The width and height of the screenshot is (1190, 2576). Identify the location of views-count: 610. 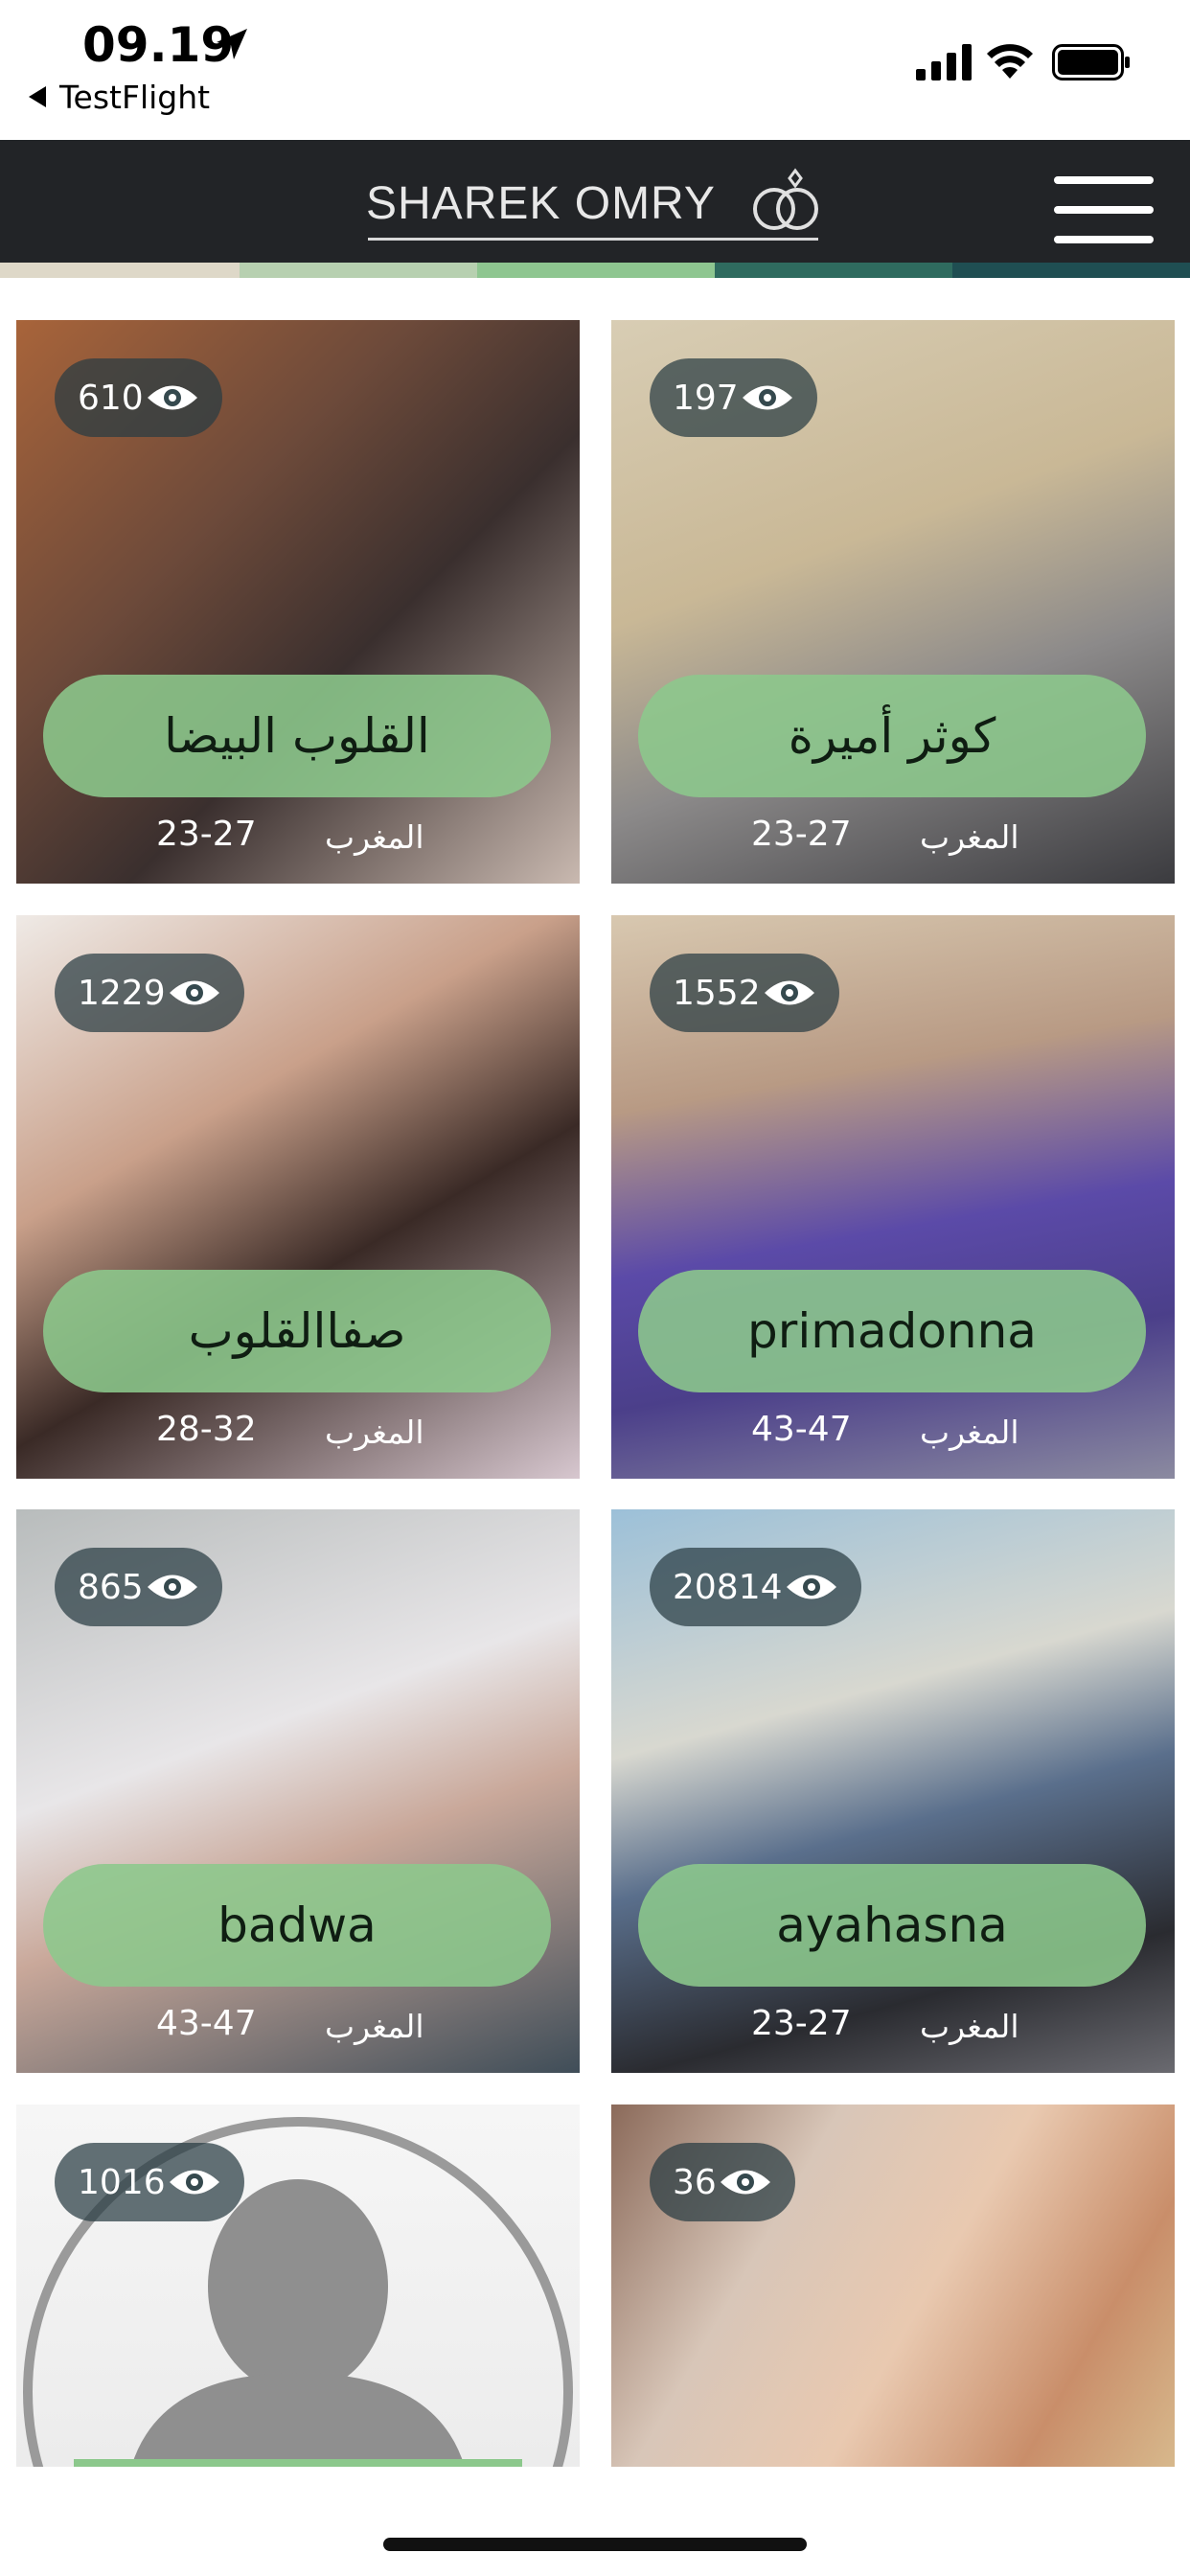
(111, 398).